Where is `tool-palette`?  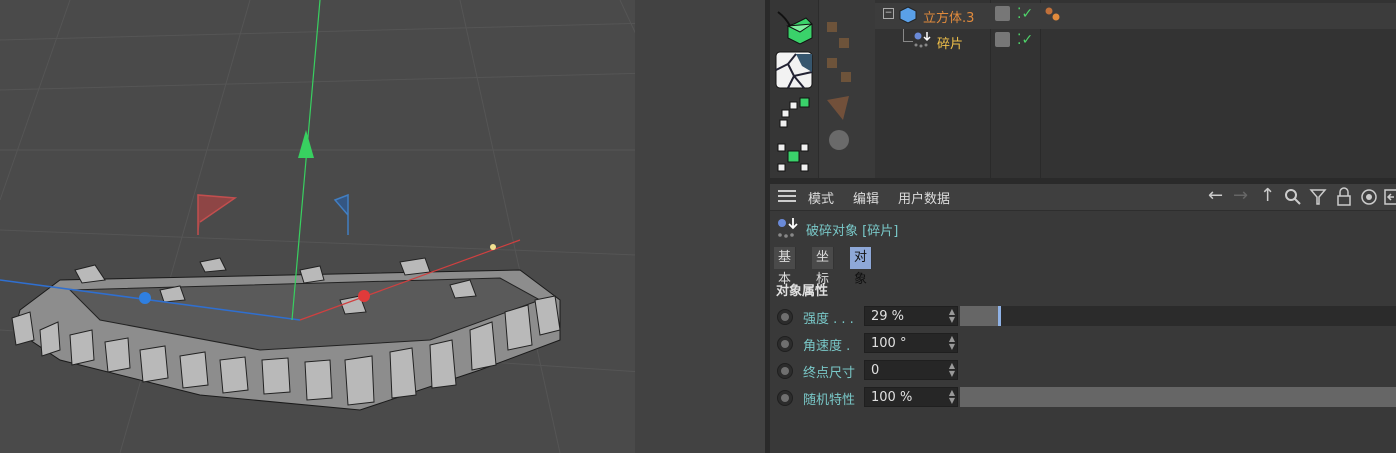 tool-palette is located at coordinates (794, 89).